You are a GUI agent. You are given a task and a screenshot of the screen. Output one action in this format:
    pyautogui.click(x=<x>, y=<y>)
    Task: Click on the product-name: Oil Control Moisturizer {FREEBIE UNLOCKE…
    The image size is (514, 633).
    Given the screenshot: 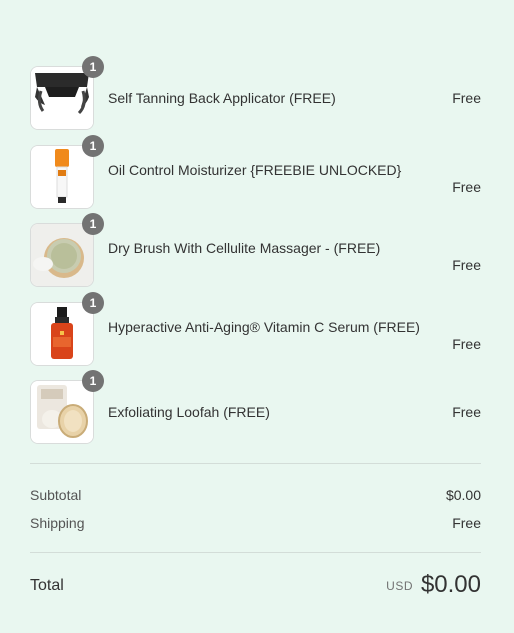 What is the action you would take?
    pyautogui.click(x=255, y=169)
    